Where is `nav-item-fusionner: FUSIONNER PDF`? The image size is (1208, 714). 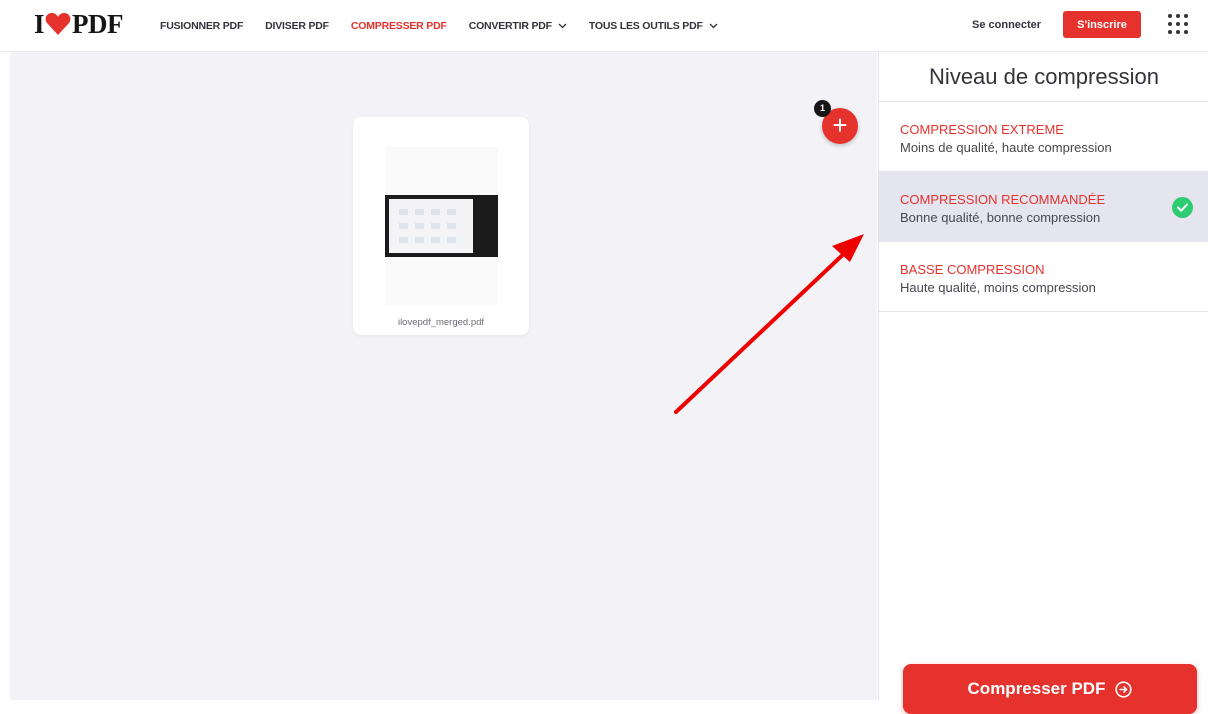 nav-item-fusionner: FUSIONNER PDF is located at coordinates (201, 26).